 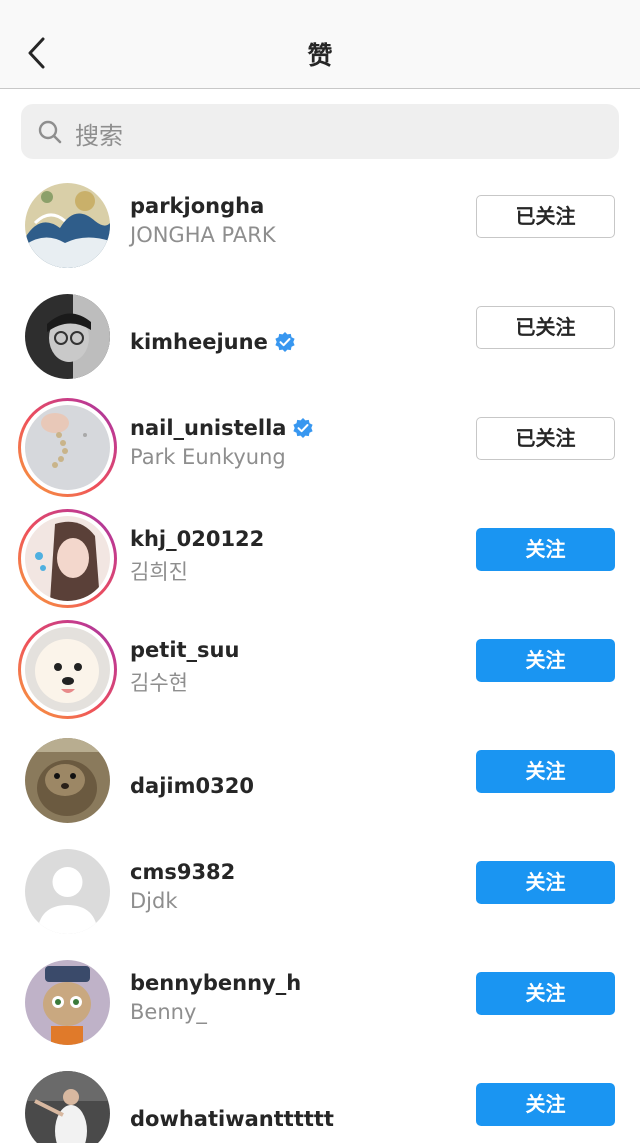 What do you see at coordinates (50, 132) in the screenshot?
I see `search-icon` at bounding box center [50, 132].